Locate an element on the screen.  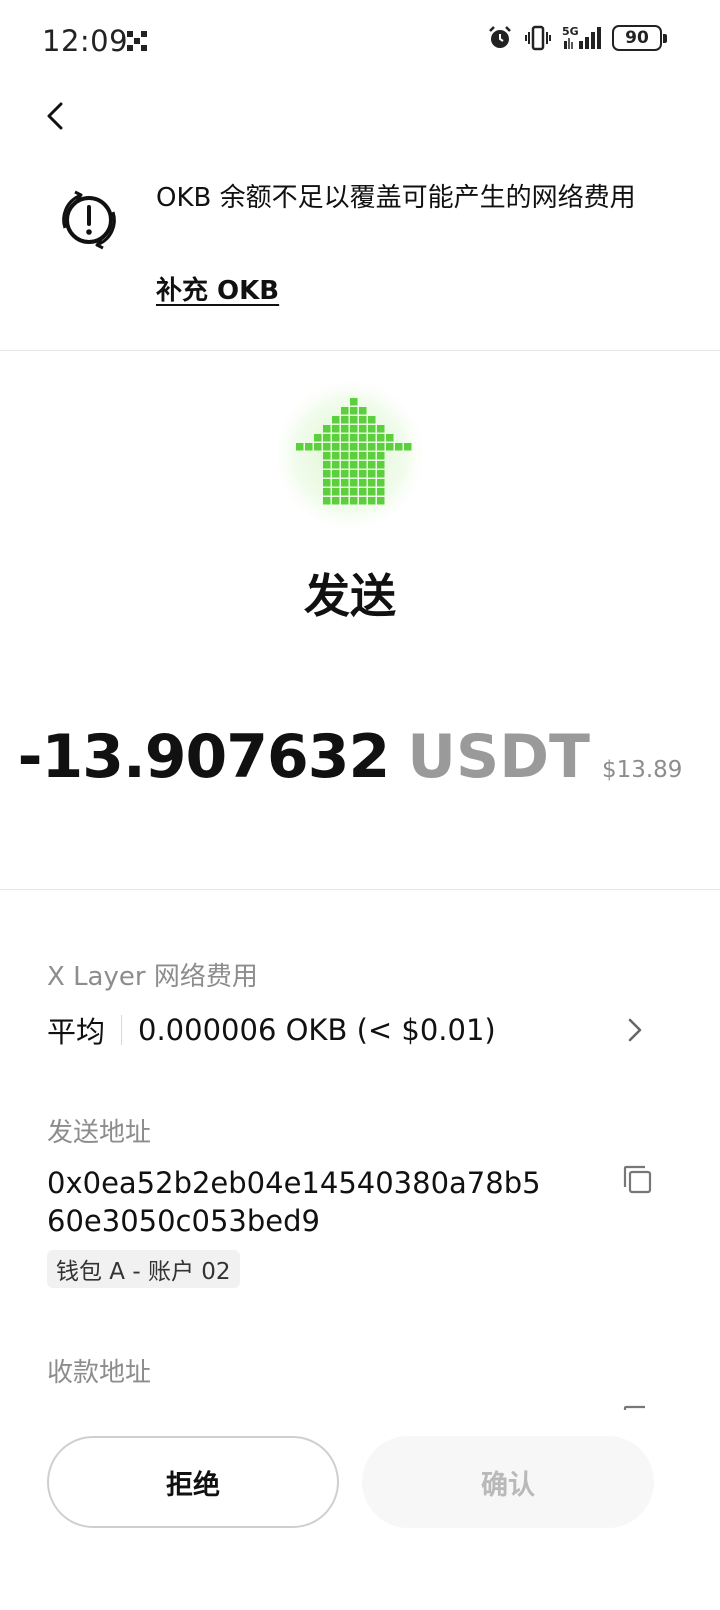
status-icons: 5G 90 is located at coordinates (576, 38).